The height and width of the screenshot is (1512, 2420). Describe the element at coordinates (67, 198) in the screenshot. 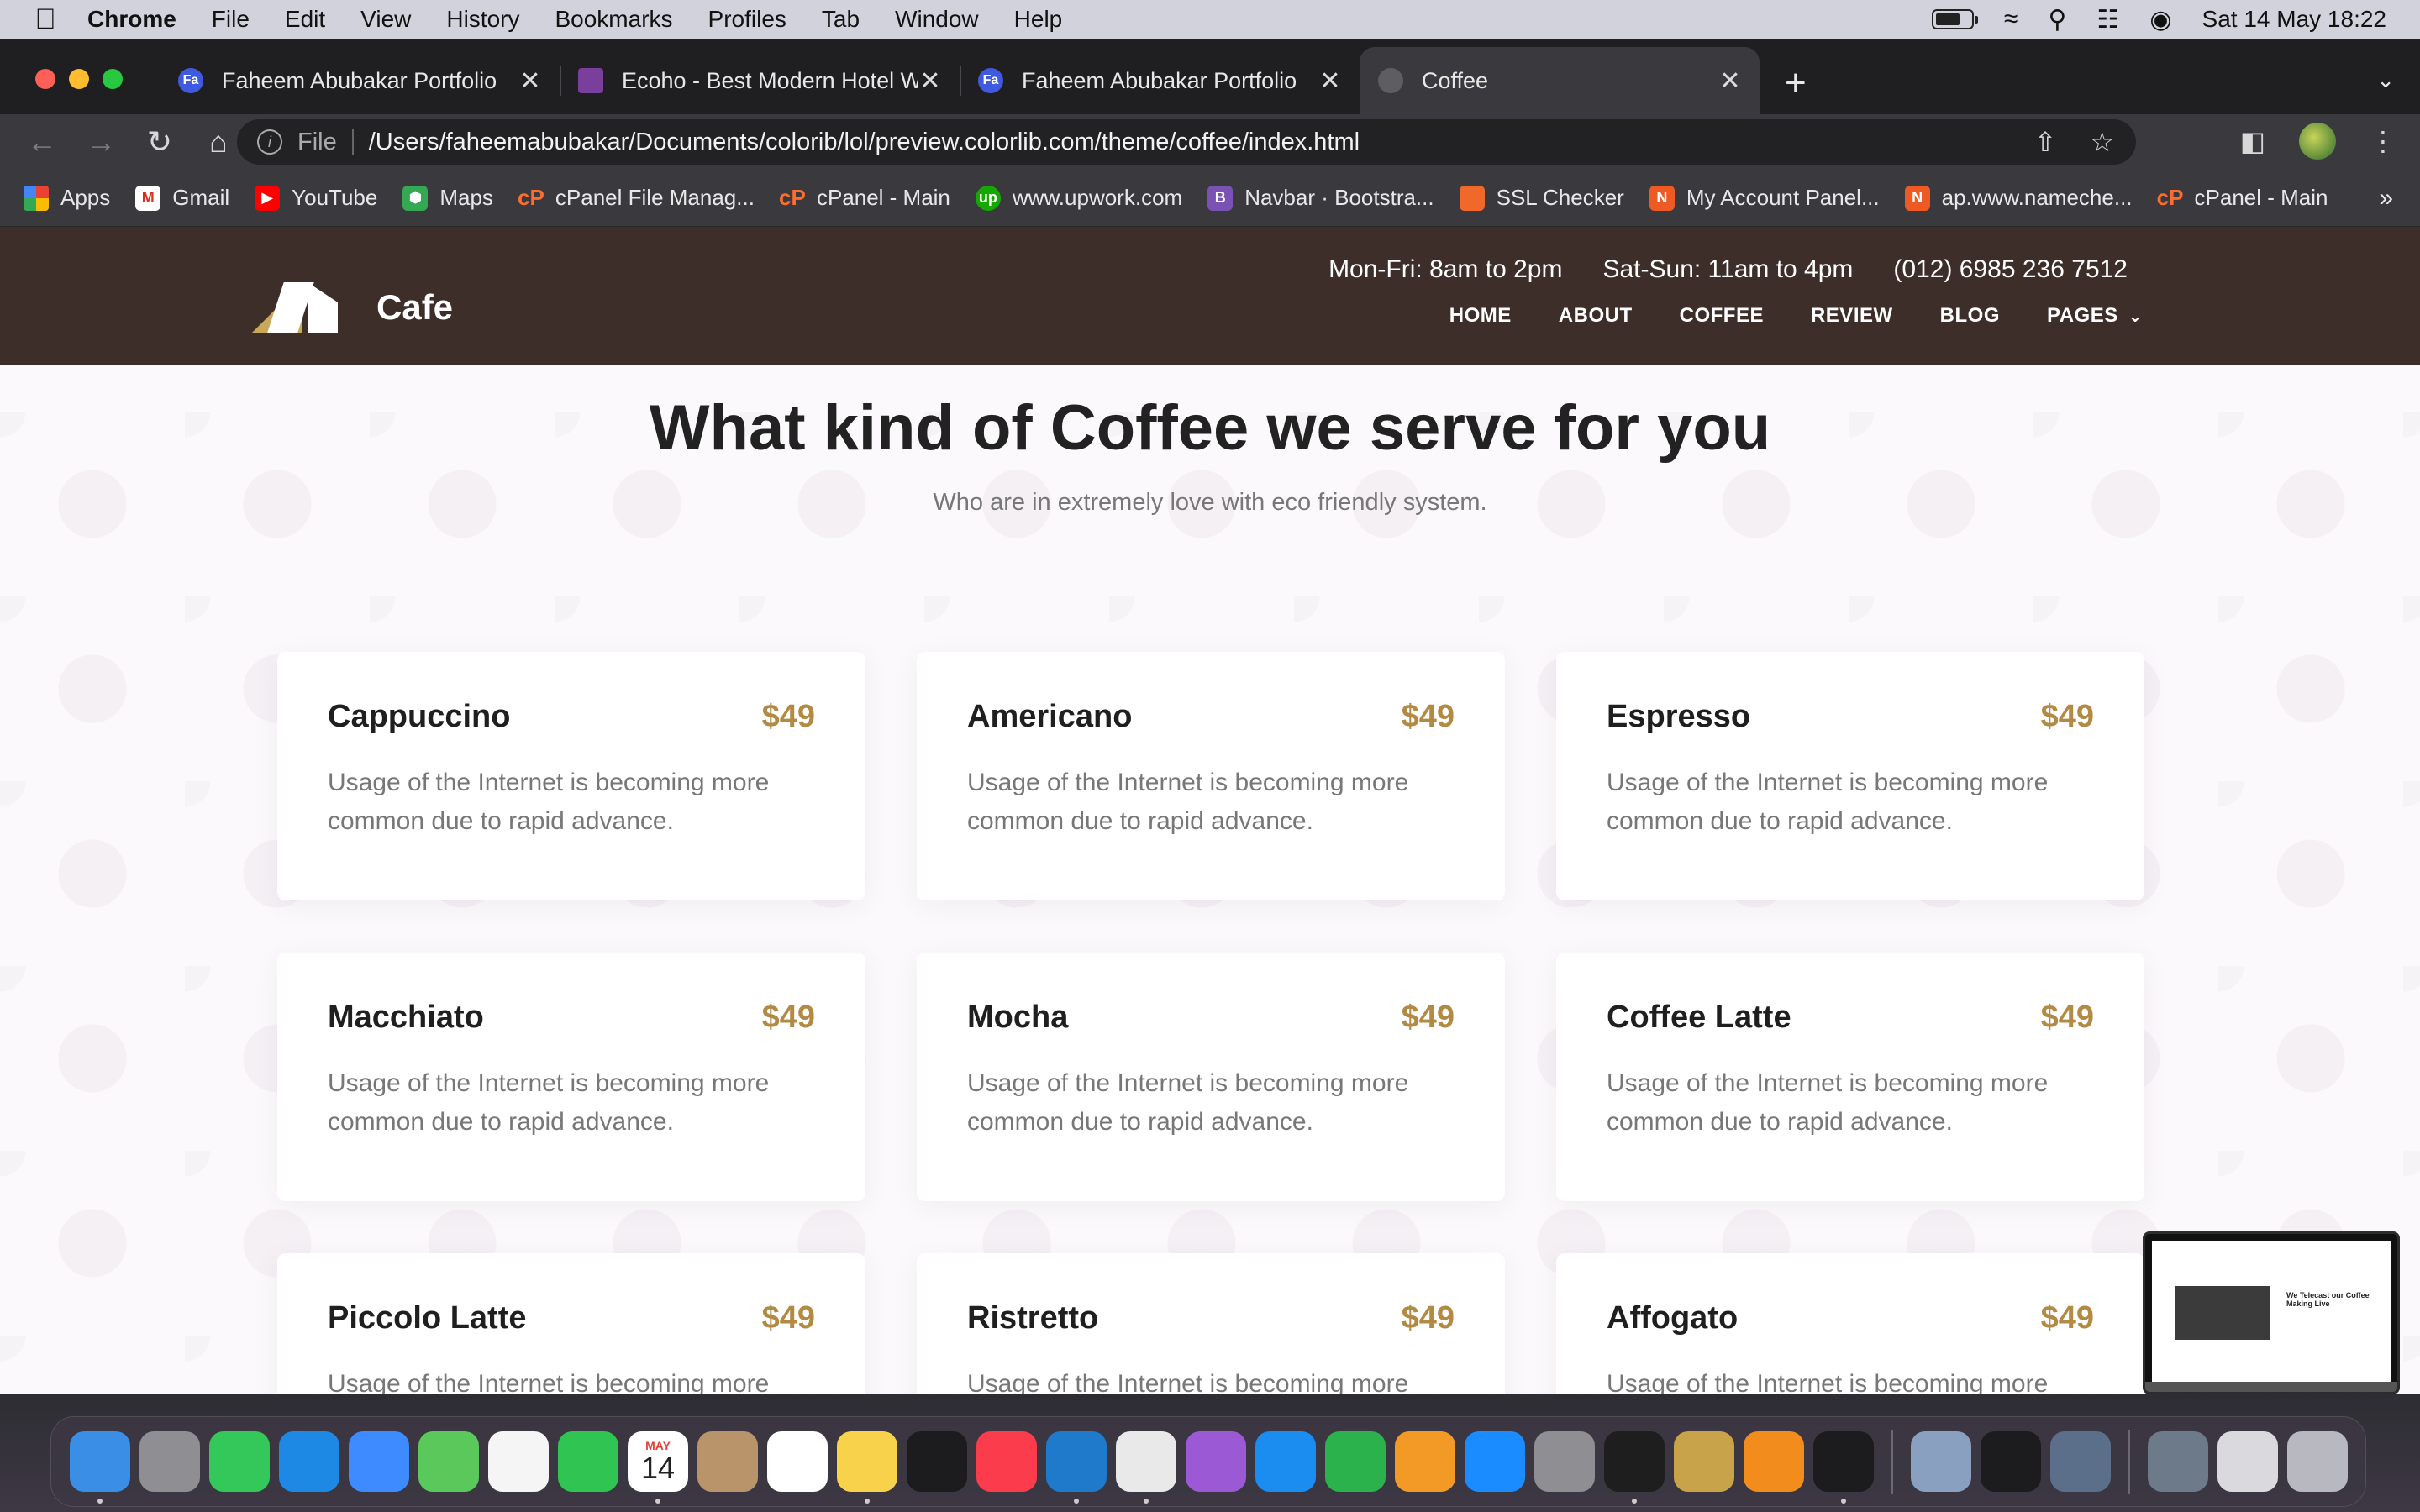

I see `bookmark-apps: Apps` at that location.